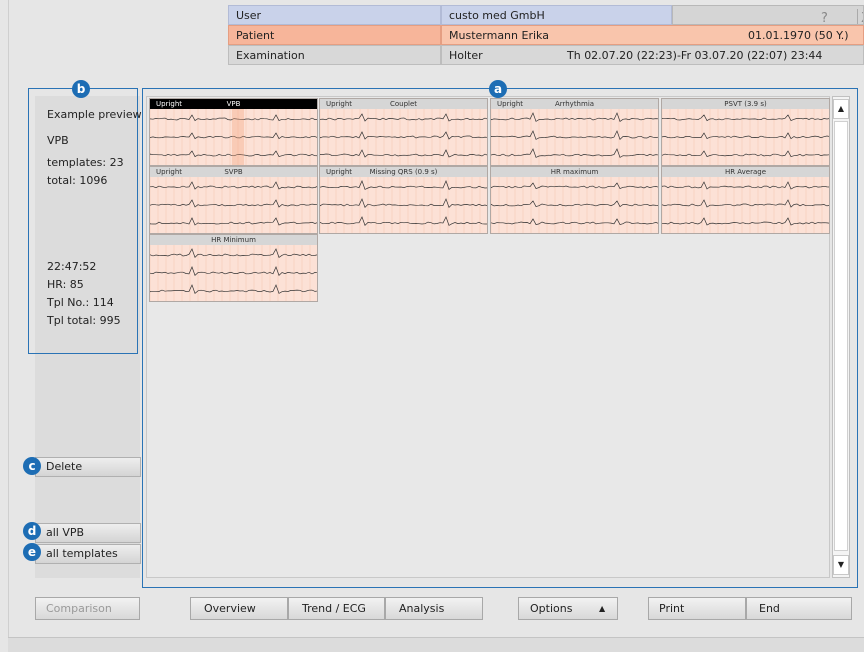 The height and width of the screenshot is (652, 864). Describe the element at coordinates (88, 533) in the screenshot. I see `all-vpb-button: all VPB` at that location.